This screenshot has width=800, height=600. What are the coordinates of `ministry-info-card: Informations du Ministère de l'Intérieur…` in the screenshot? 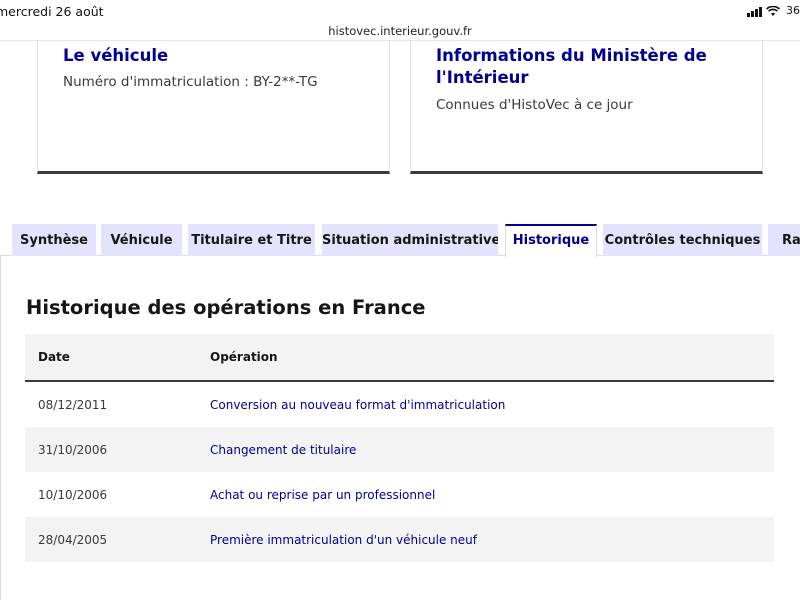 It's located at (586, 107).